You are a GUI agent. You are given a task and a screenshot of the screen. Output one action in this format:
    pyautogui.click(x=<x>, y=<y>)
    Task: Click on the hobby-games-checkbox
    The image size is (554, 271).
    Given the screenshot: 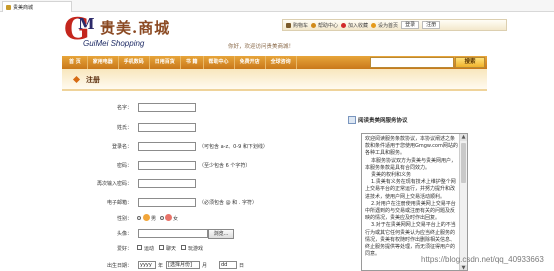 What is the action you would take?
    pyautogui.click(x=183, y=247)
    